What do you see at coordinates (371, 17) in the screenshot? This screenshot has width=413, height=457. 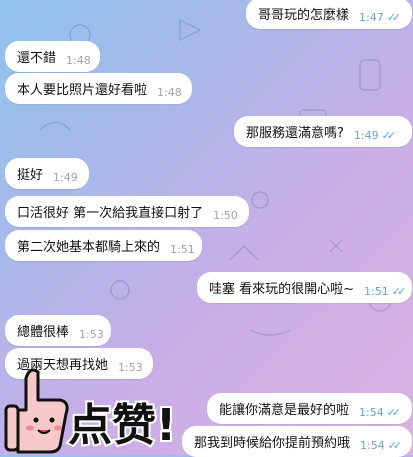 I see `message-time: 1:47` at bounding box center [371, 17].